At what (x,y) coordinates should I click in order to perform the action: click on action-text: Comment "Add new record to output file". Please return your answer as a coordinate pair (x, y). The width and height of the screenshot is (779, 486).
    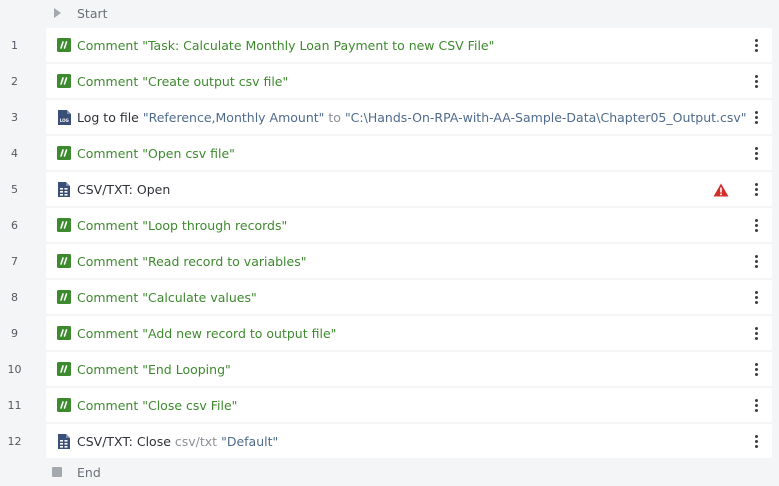
    Looking at the image, I should click on (413, 333).